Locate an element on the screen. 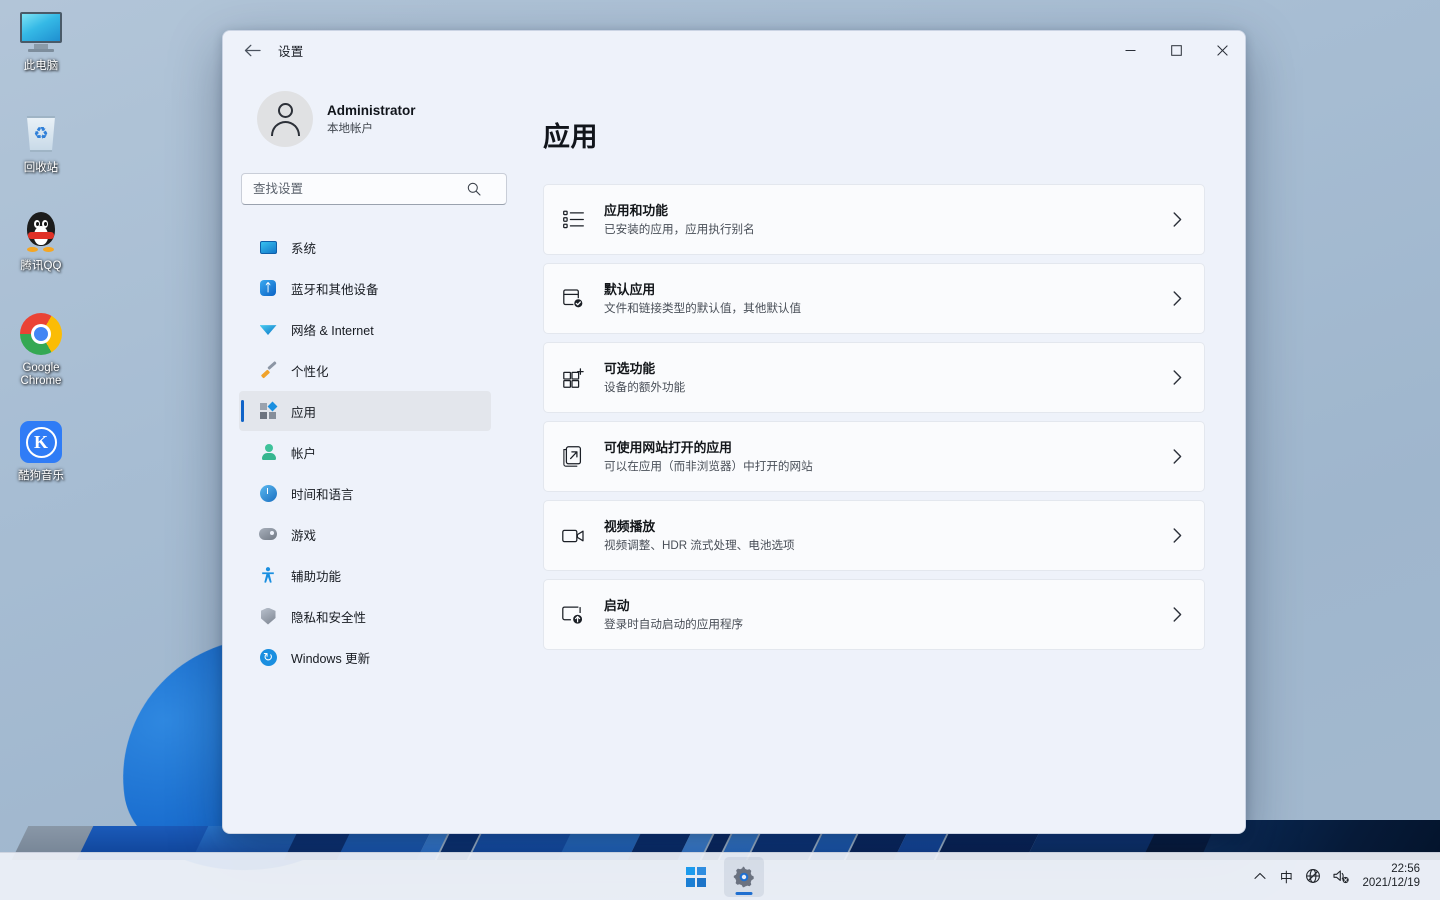 The image size is (1440, 900). desktop-icon-this-pc: 此电脑 is located at coordinates (41, 40).